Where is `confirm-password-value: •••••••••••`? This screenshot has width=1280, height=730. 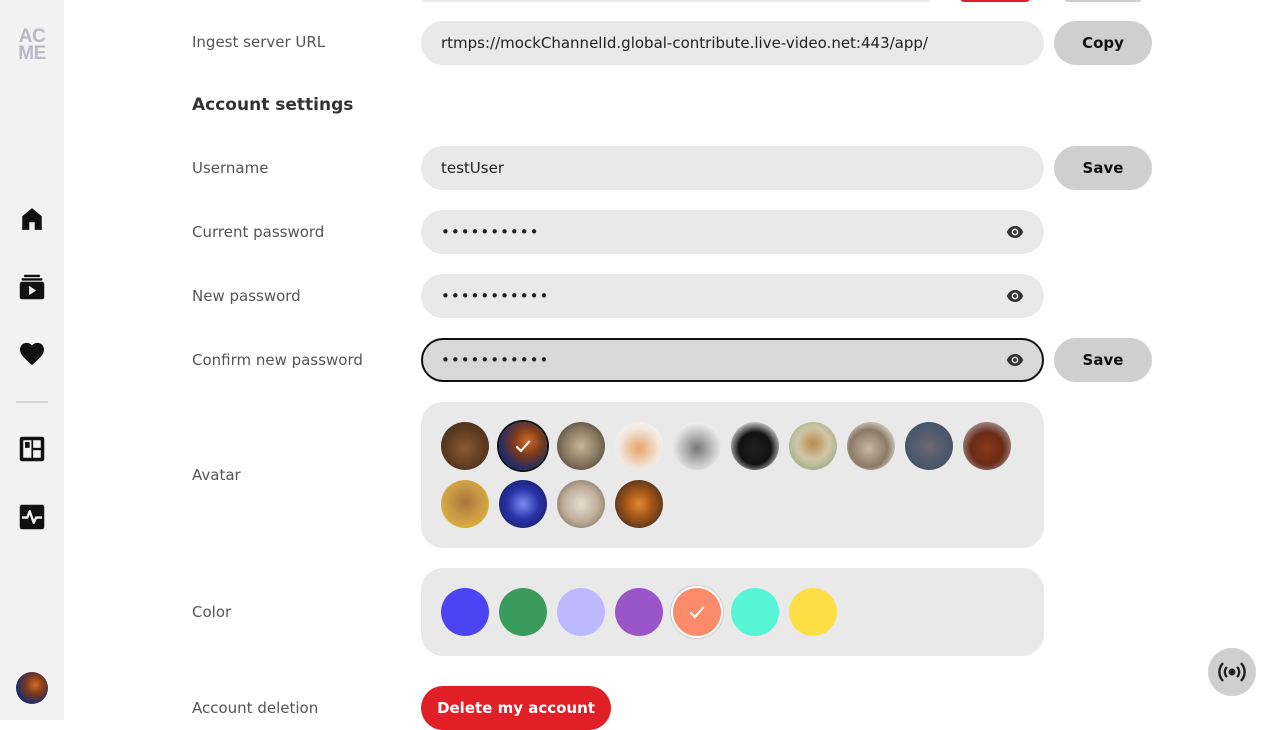
confirm-password-value: ••••••••••• is located at coordinates (495, 360).